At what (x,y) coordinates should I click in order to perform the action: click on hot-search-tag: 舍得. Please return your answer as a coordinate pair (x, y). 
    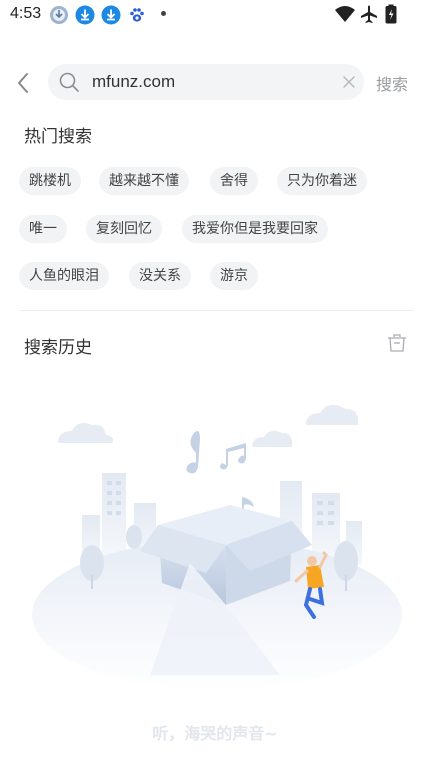
    Looking at the image, I should click on (234, 181).